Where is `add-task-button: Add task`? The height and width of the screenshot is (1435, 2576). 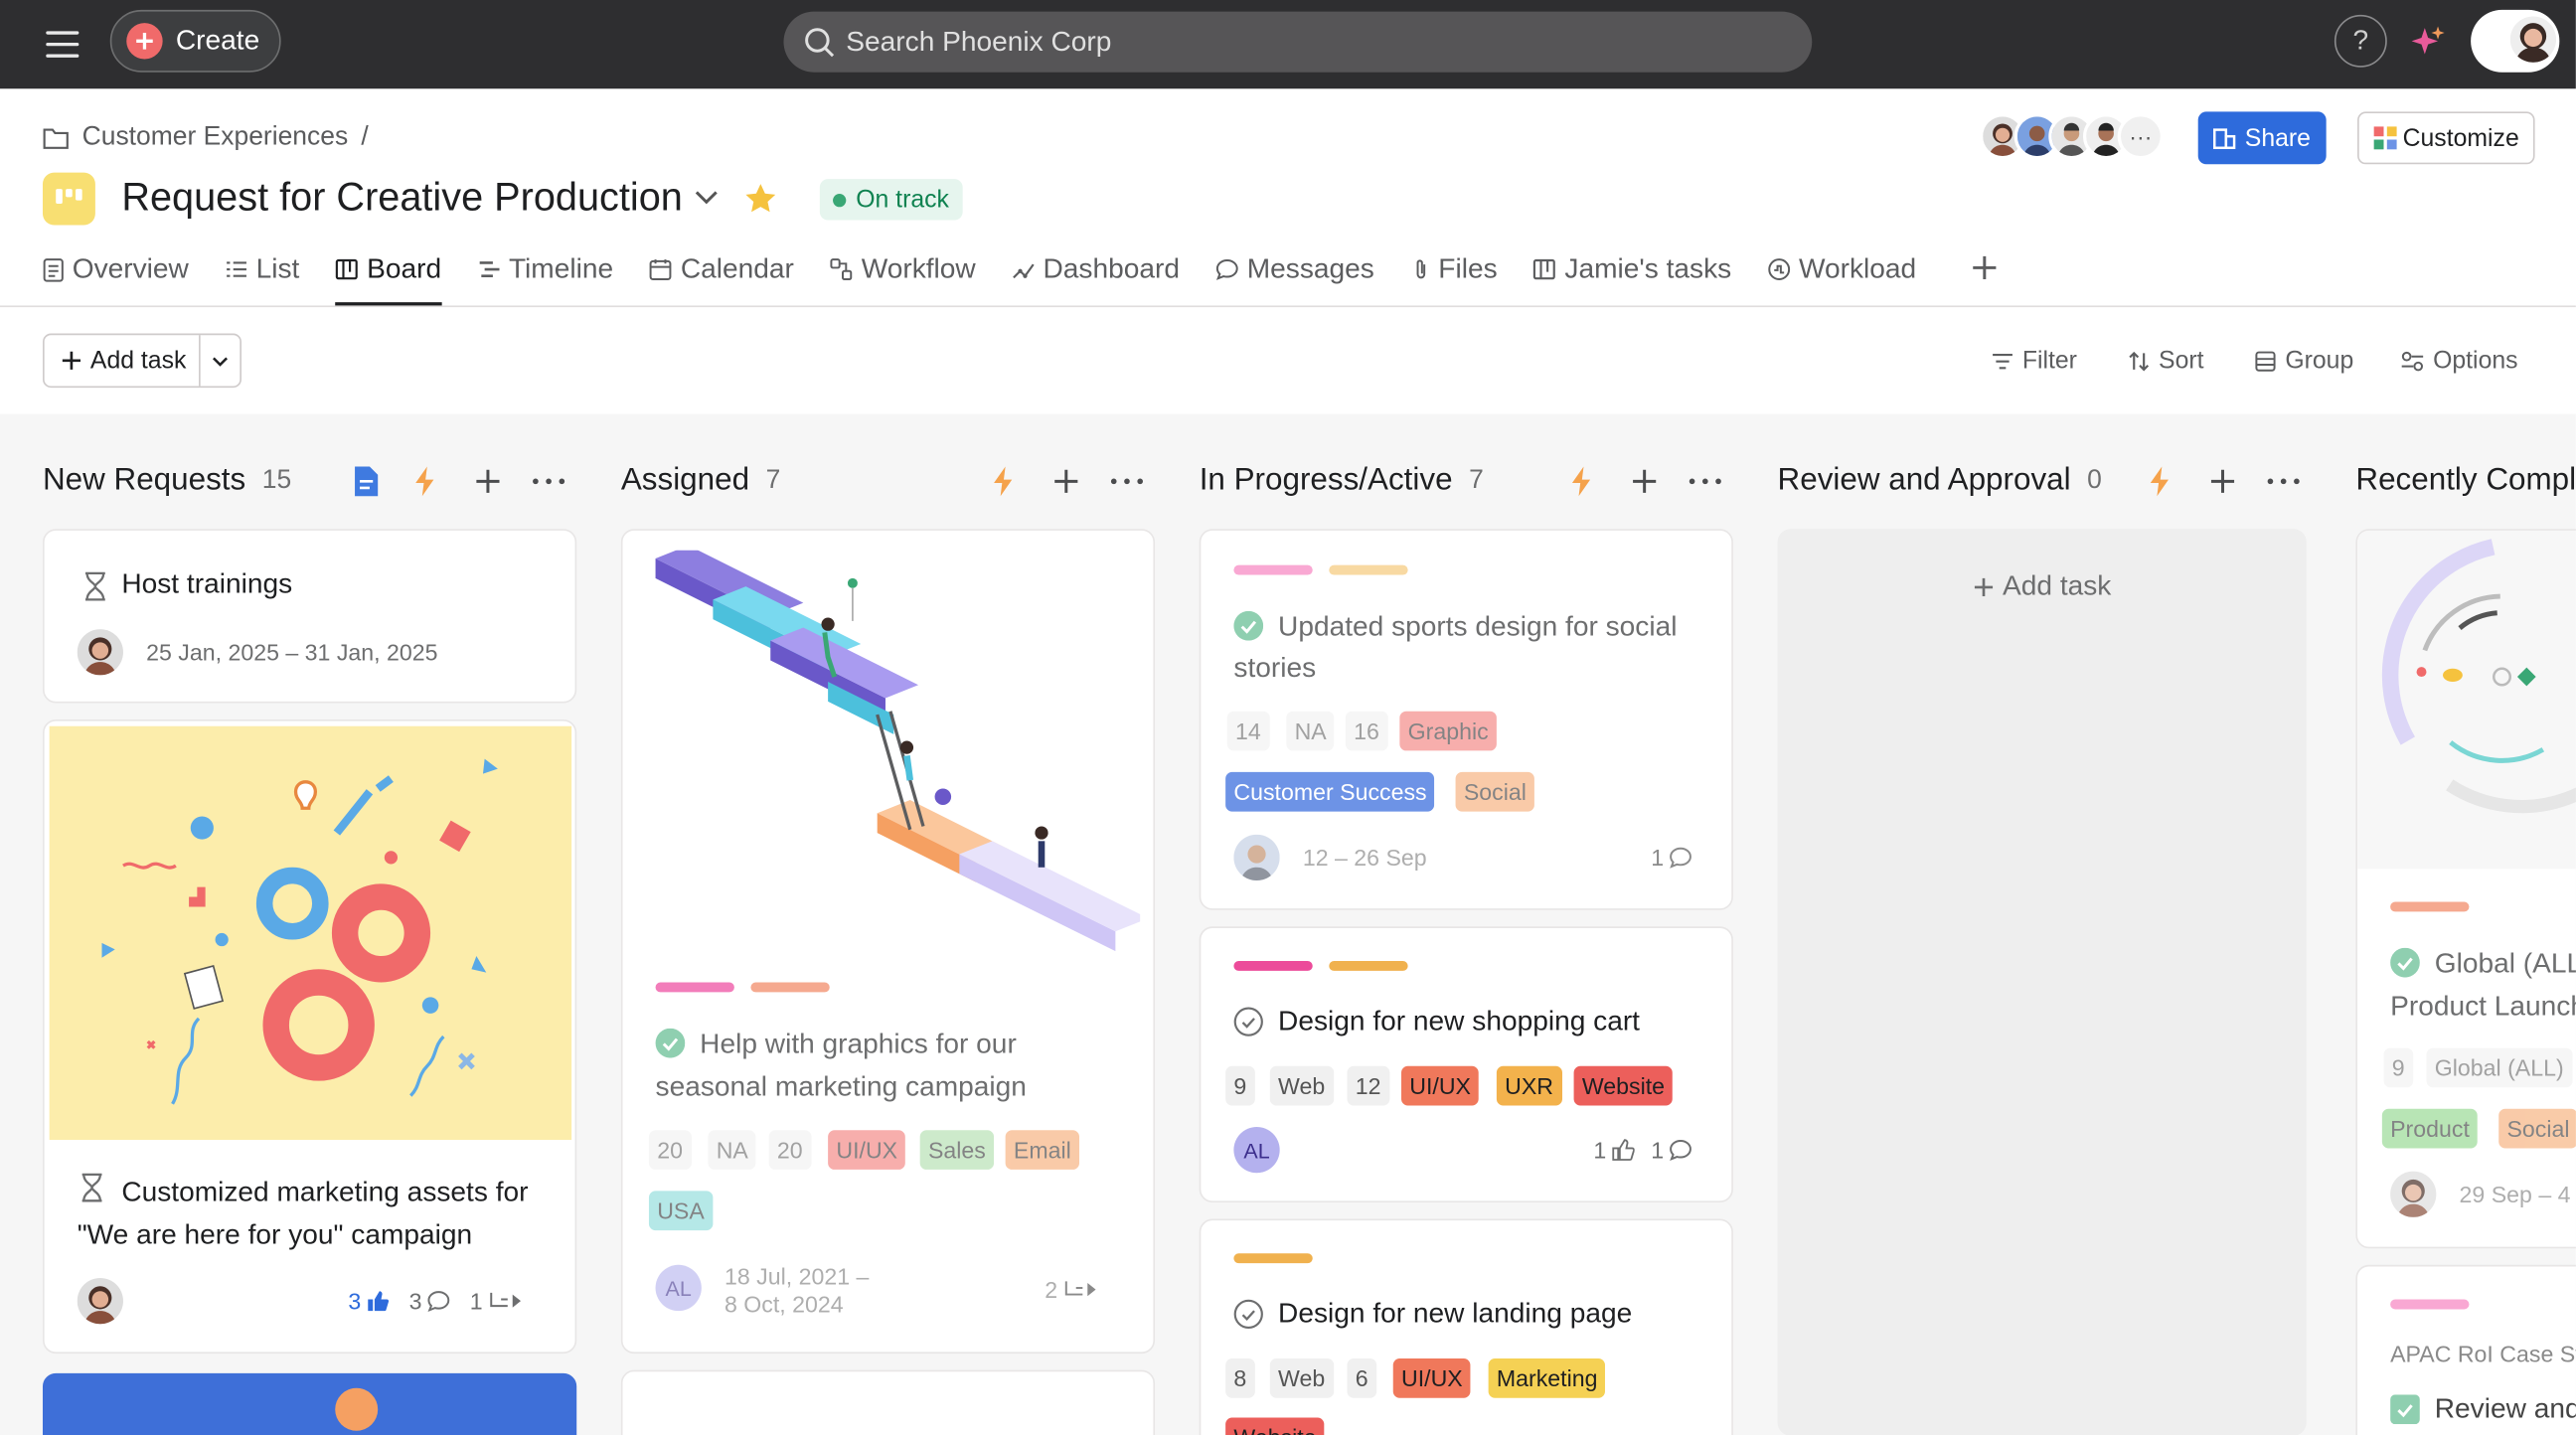
add-task-button: Add task is located at coordinates (142, 361).